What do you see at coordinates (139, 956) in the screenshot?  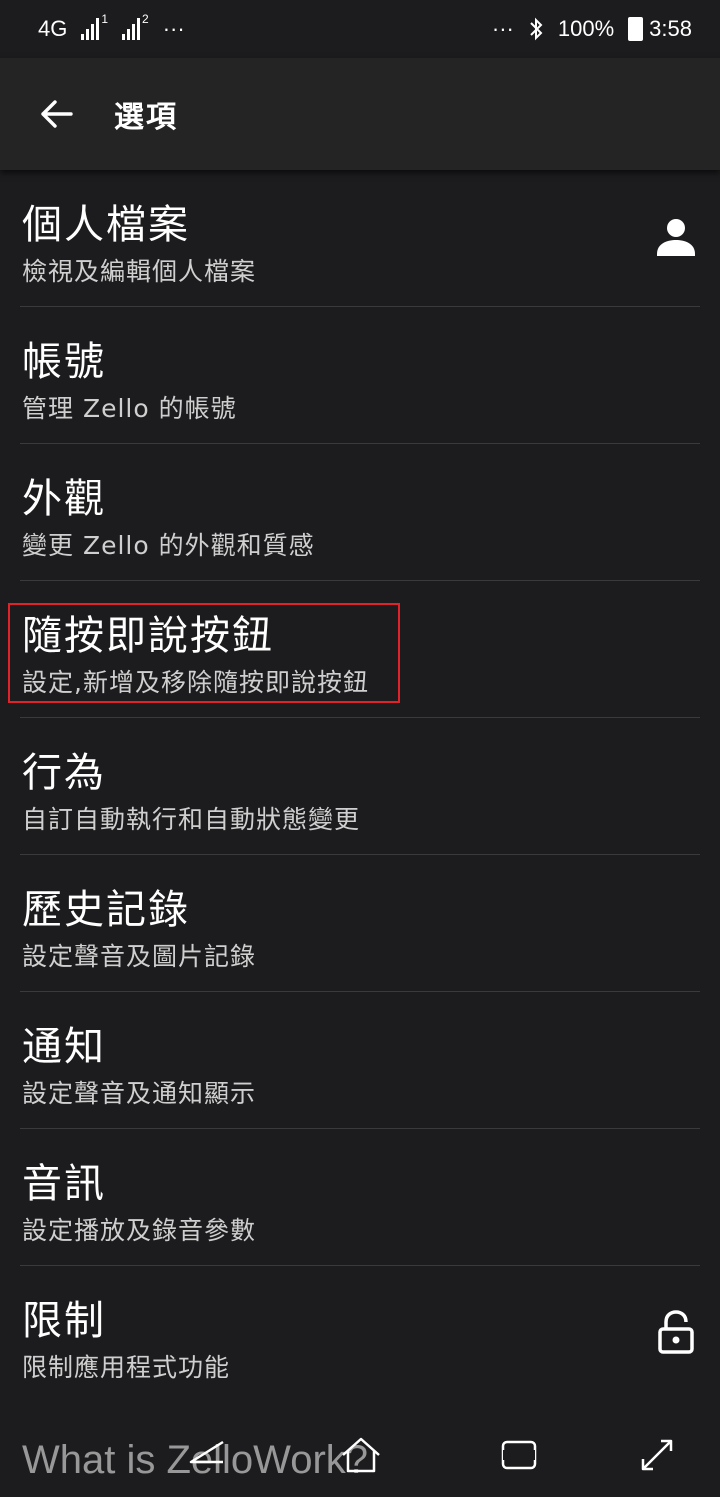 I see `item-subtitle: 設定聲音及圖片記錄` at bounding box center [139, 956].